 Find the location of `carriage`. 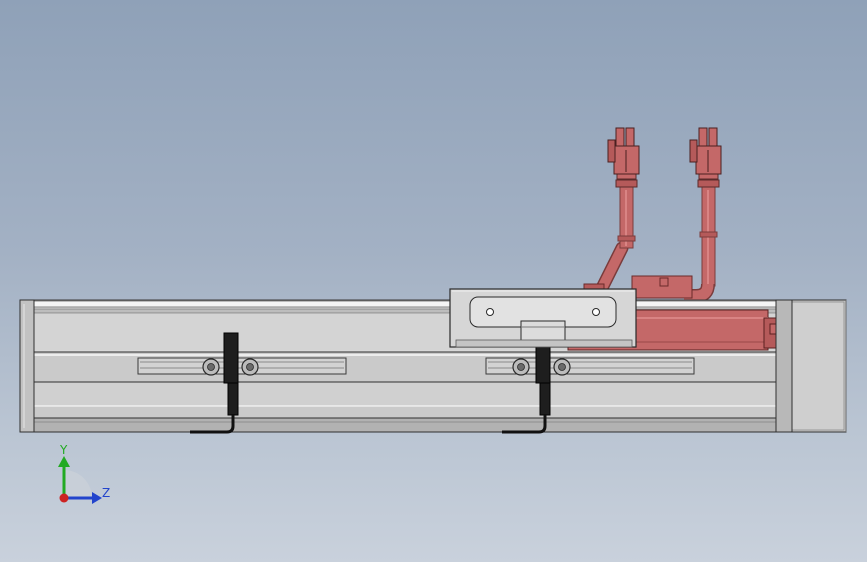

carriage is located at coordinates (543, 318).